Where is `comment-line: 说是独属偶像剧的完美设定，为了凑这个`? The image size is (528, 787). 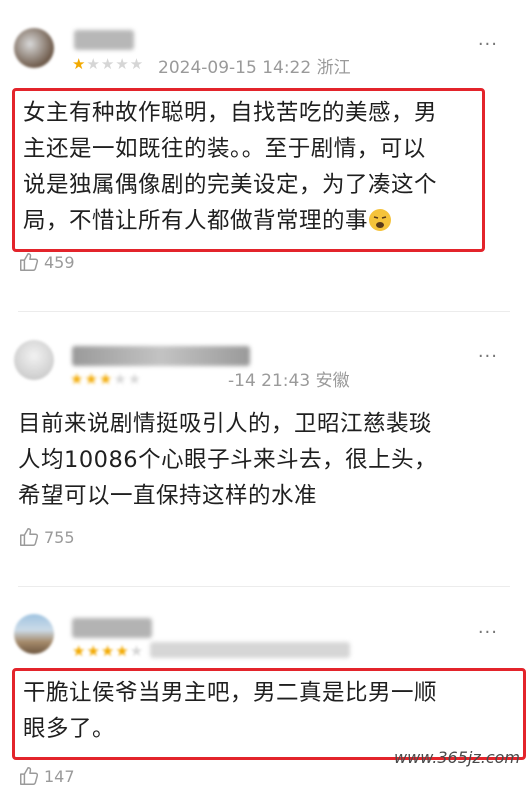
comment-line: 说是独属偶像剧的完美设定，为了凑这个 is located at coordinates (230, 185).